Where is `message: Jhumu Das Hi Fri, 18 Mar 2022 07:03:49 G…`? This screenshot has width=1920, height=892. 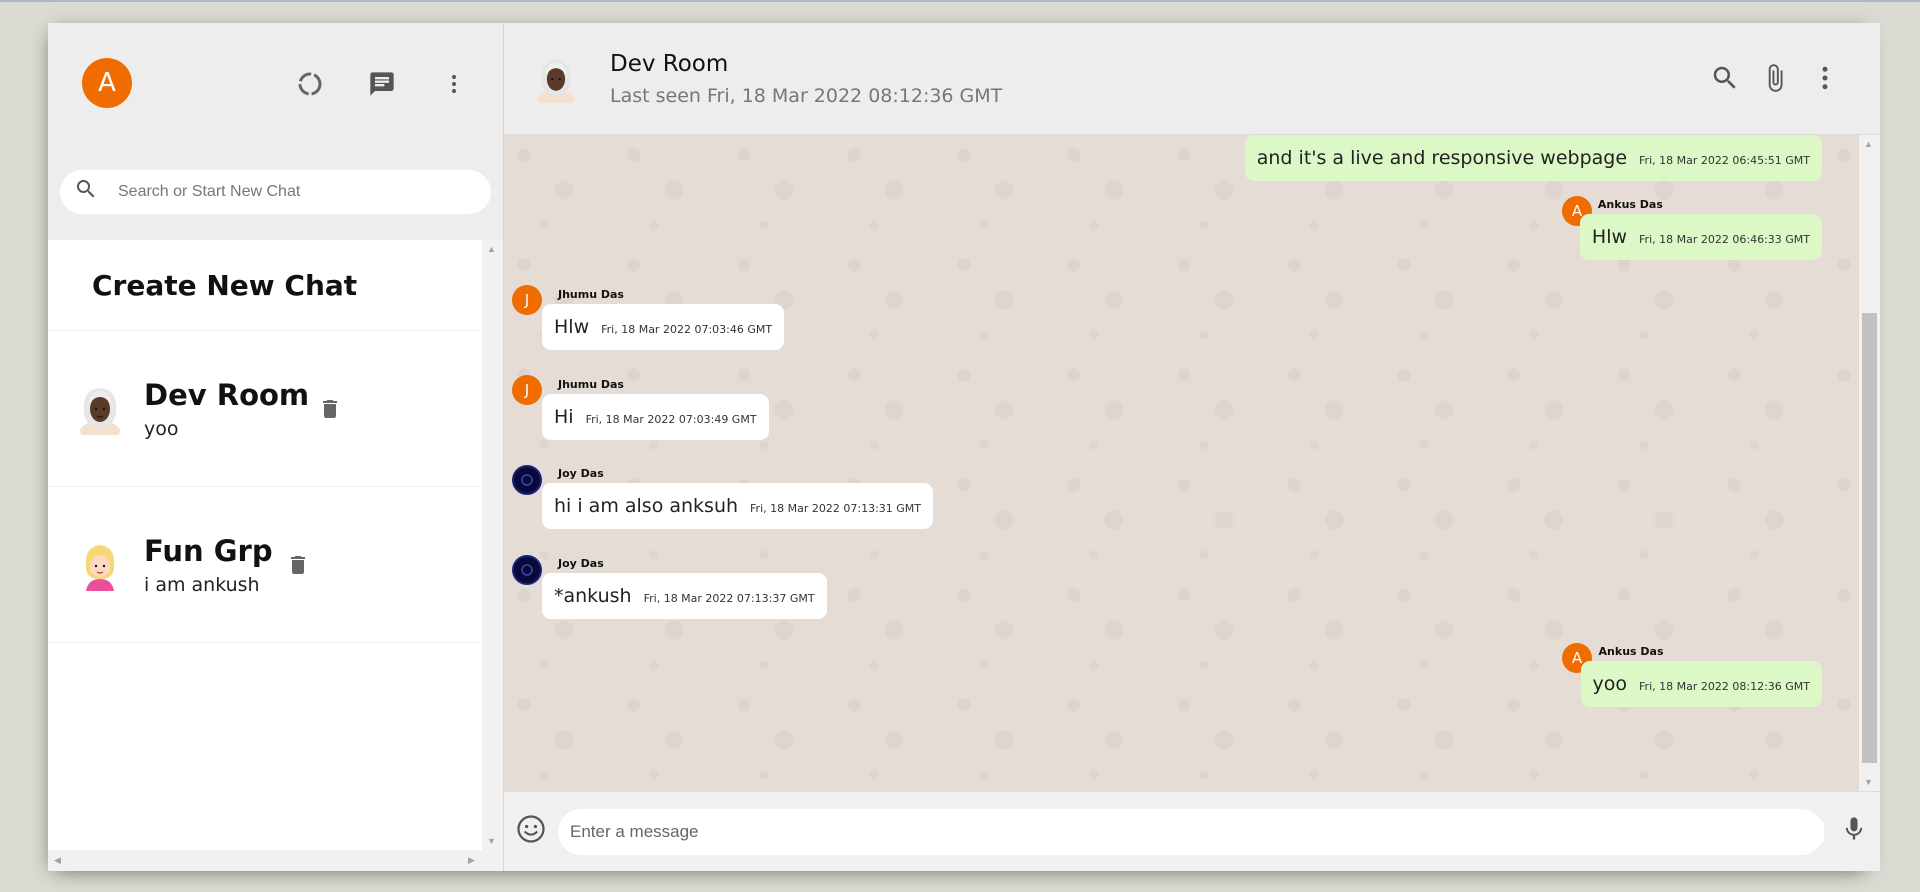
message: Jhumu Das Hi Fri, 18 Mar 2022 07:03:49 G… is located at coordinates (655, 409).